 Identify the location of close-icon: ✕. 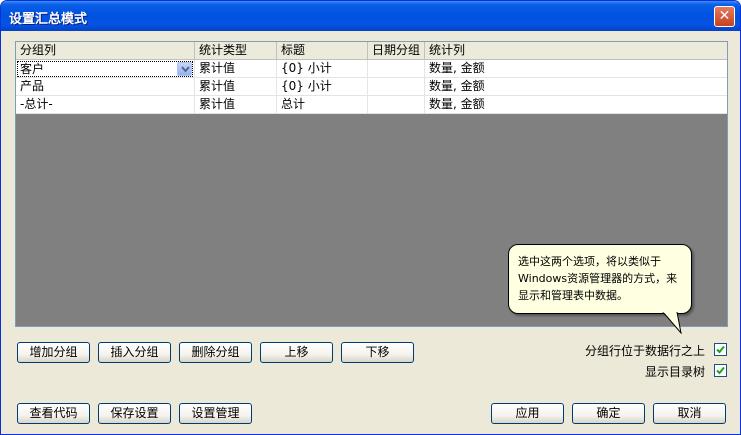
(724, 16).